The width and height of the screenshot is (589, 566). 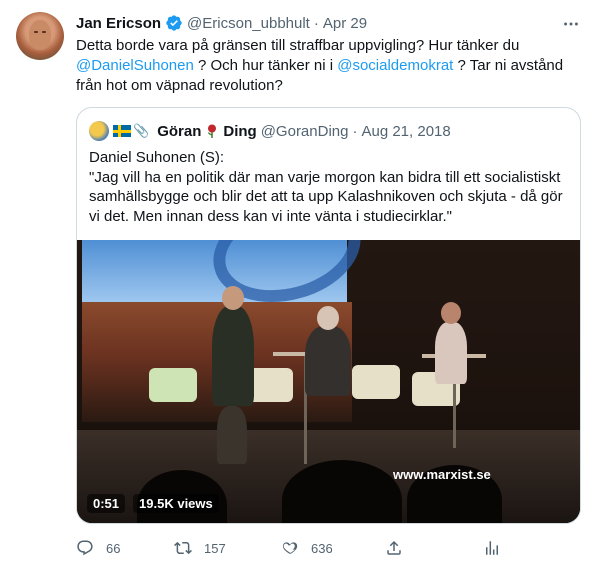 I want to click on avatar-face, so click(x=40, y=35).